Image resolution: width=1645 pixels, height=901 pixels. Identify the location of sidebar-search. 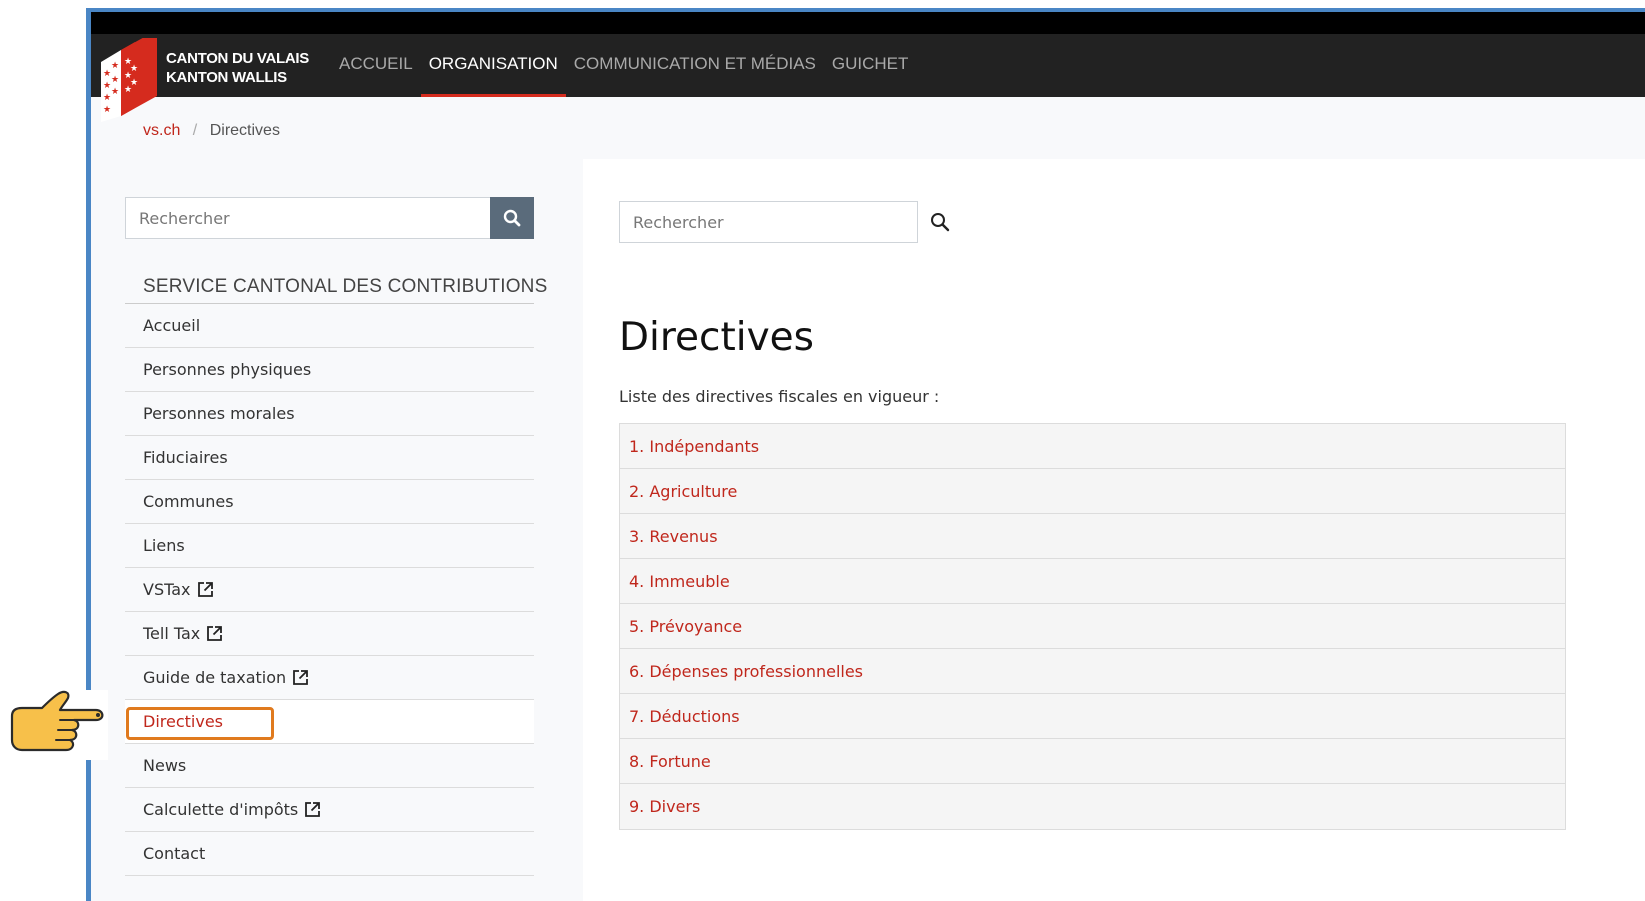
(329, 218).